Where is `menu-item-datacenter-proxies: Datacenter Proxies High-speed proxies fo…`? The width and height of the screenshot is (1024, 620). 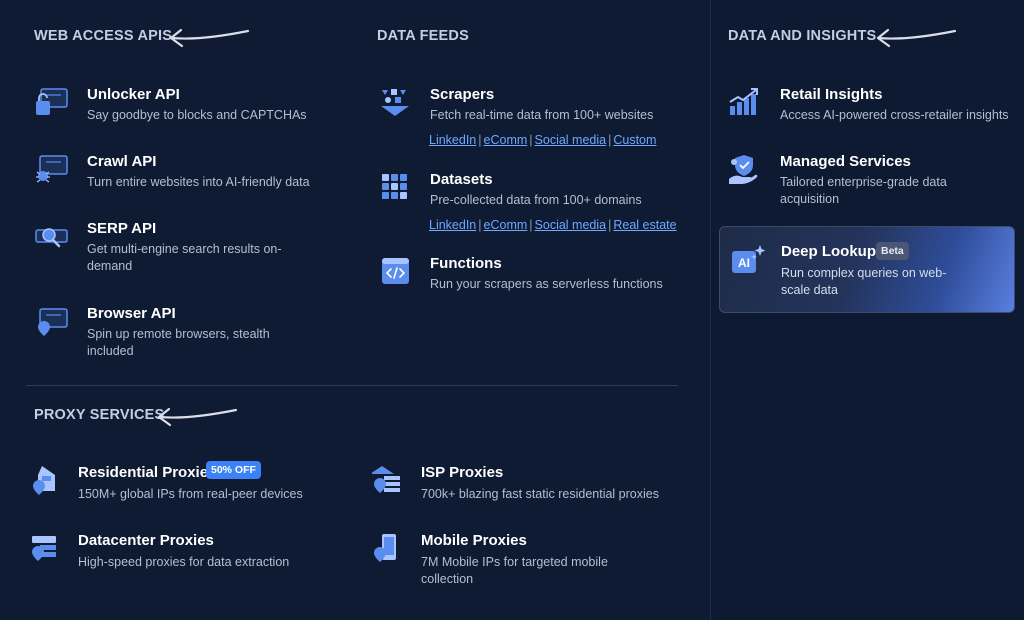
menu-item-datacenter-proxies: Datacenter Proxies High-speed proxies fo… is located at coordinates (190, 554).